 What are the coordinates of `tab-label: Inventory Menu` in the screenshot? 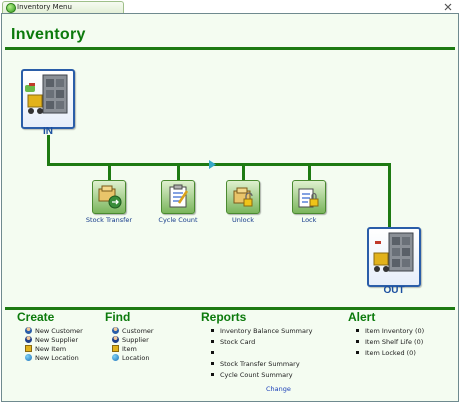 It's located at (44, 7).